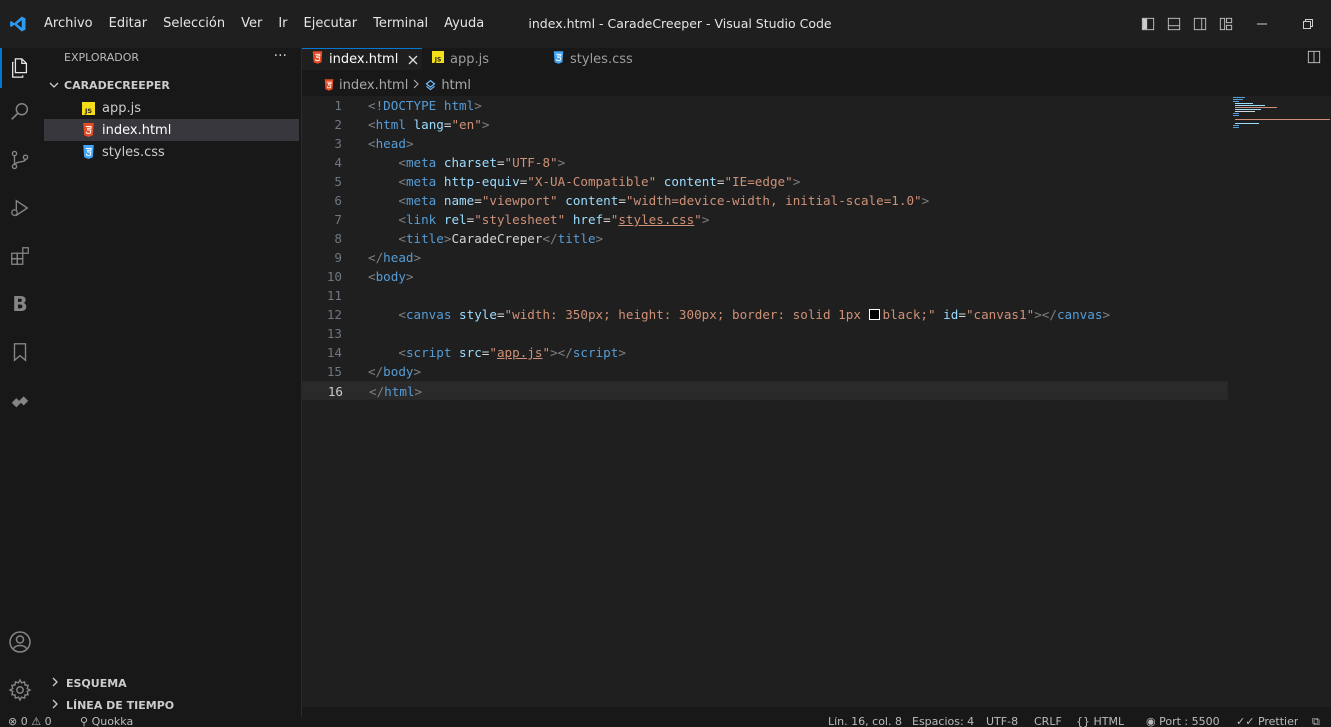  Describe the element at coordinates (765, 143) in the screenshot. I see `code-line: 3 <head>` at that location.